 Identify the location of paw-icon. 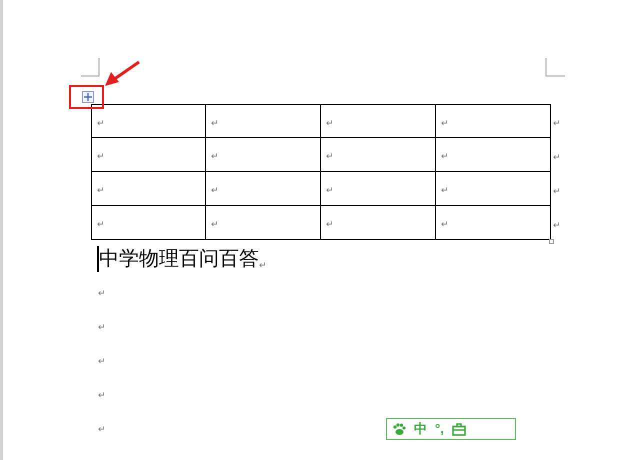
(399, 429).